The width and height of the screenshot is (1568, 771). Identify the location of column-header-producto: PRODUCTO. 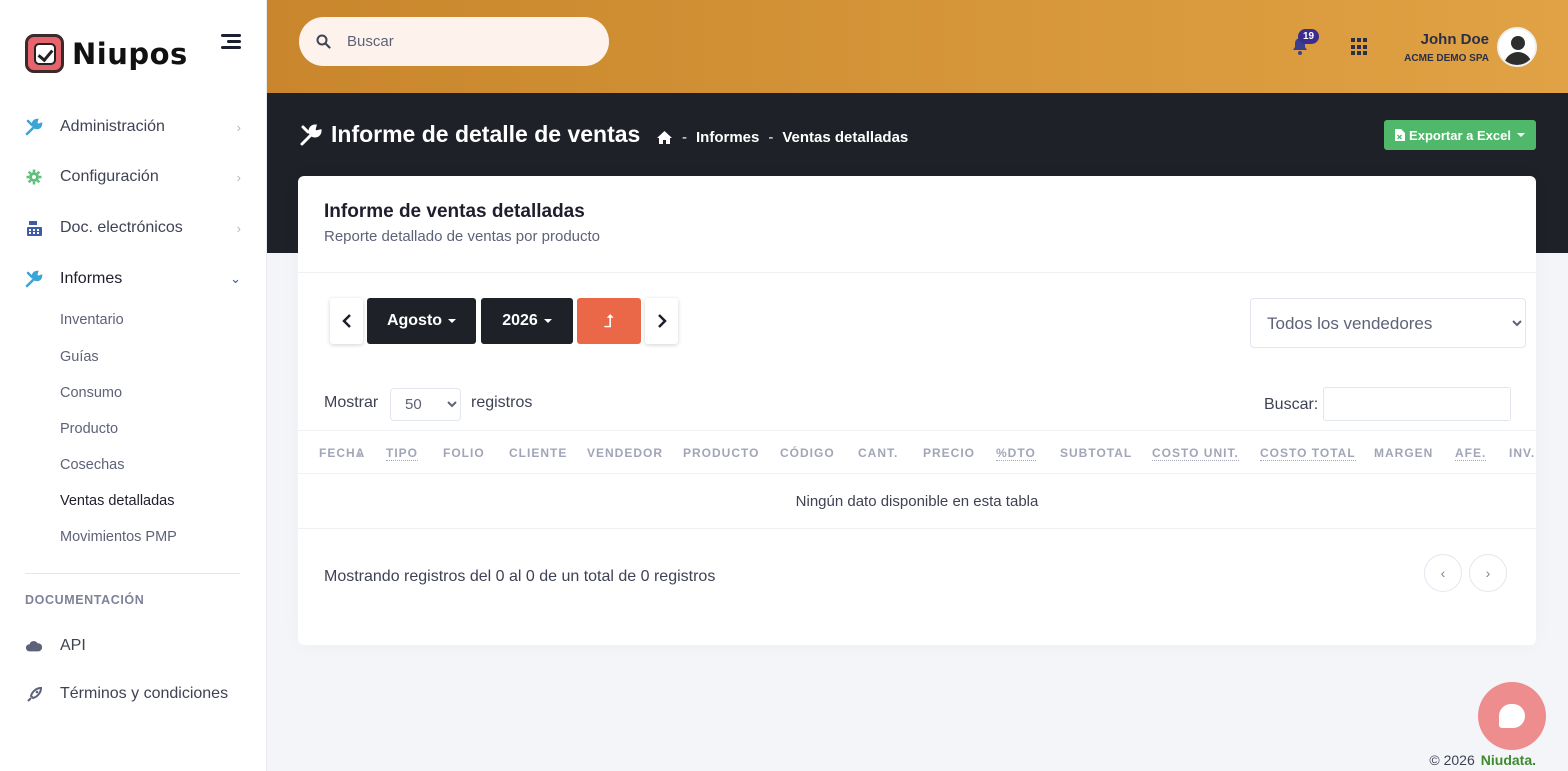
(721, 453).